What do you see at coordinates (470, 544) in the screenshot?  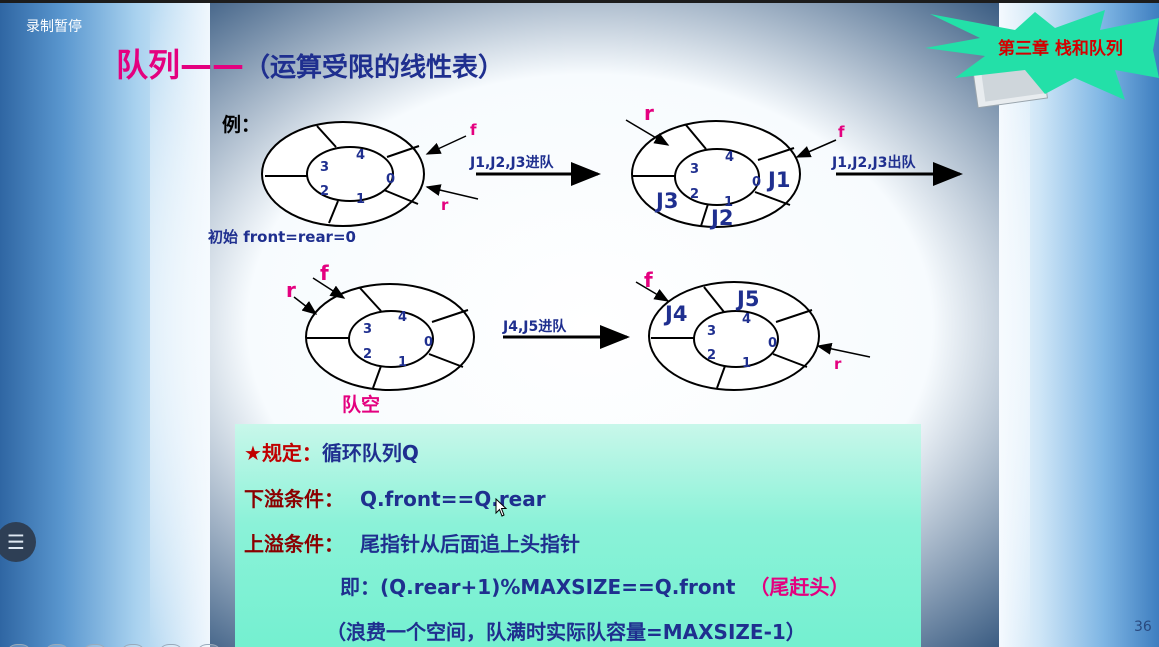 I see `overflow-description: 尾指针从后面追上头指针` at bounding box center [470, 544].